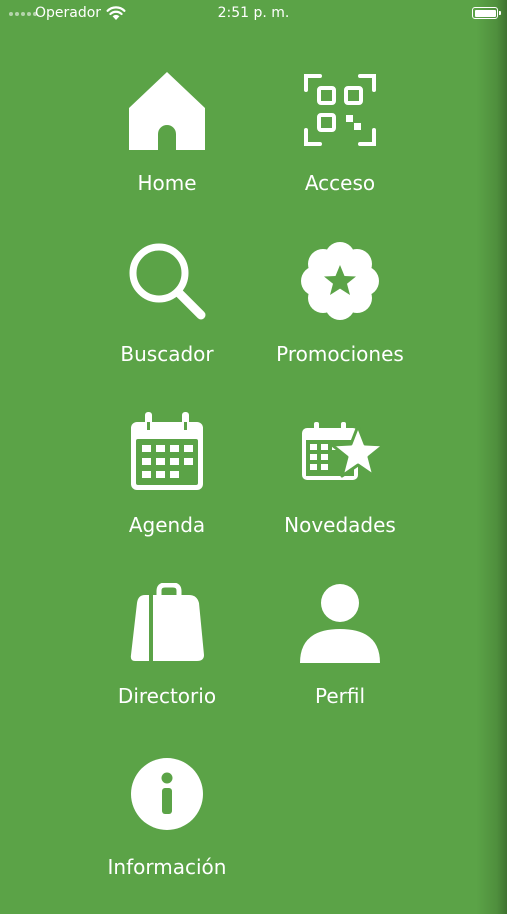 The height and width of the screenshot is (914, 507). Describe the element at coordinates (340, 696) in the screenshot. I see `menu-item-label: Perfil` at that location.